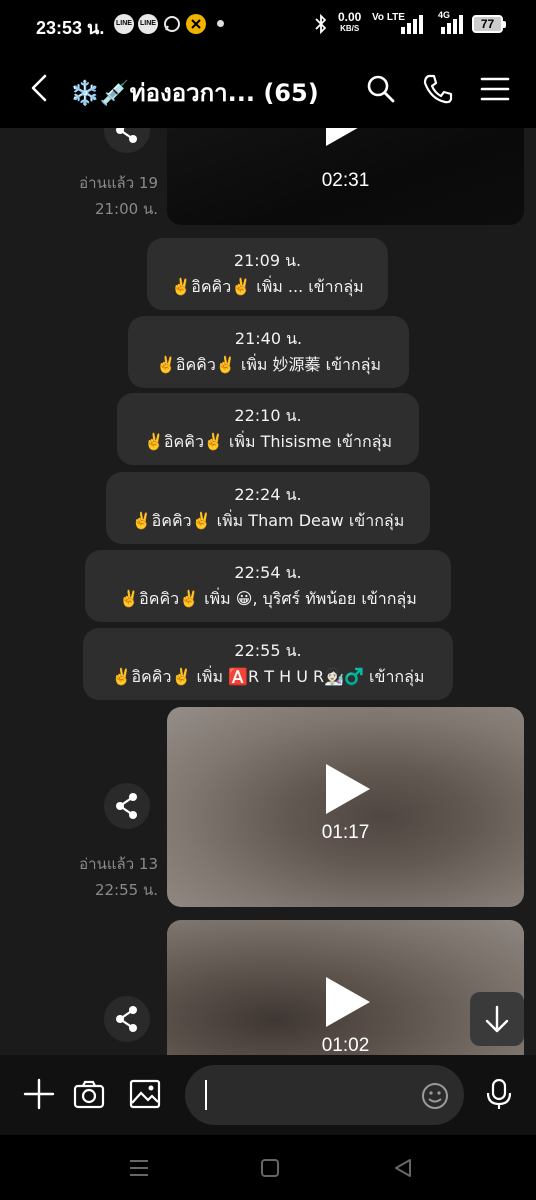 Image resolution: width=536 pixels, height=1200 pixels. What do you see at coordinates (39, 1094) in the screenshot?
I see `plus-icon` at bounding box center [39, 1094].